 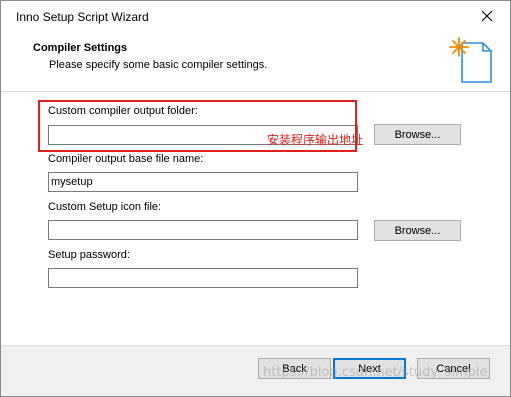 I want to click on header-divider, so click(x=255, y=91).